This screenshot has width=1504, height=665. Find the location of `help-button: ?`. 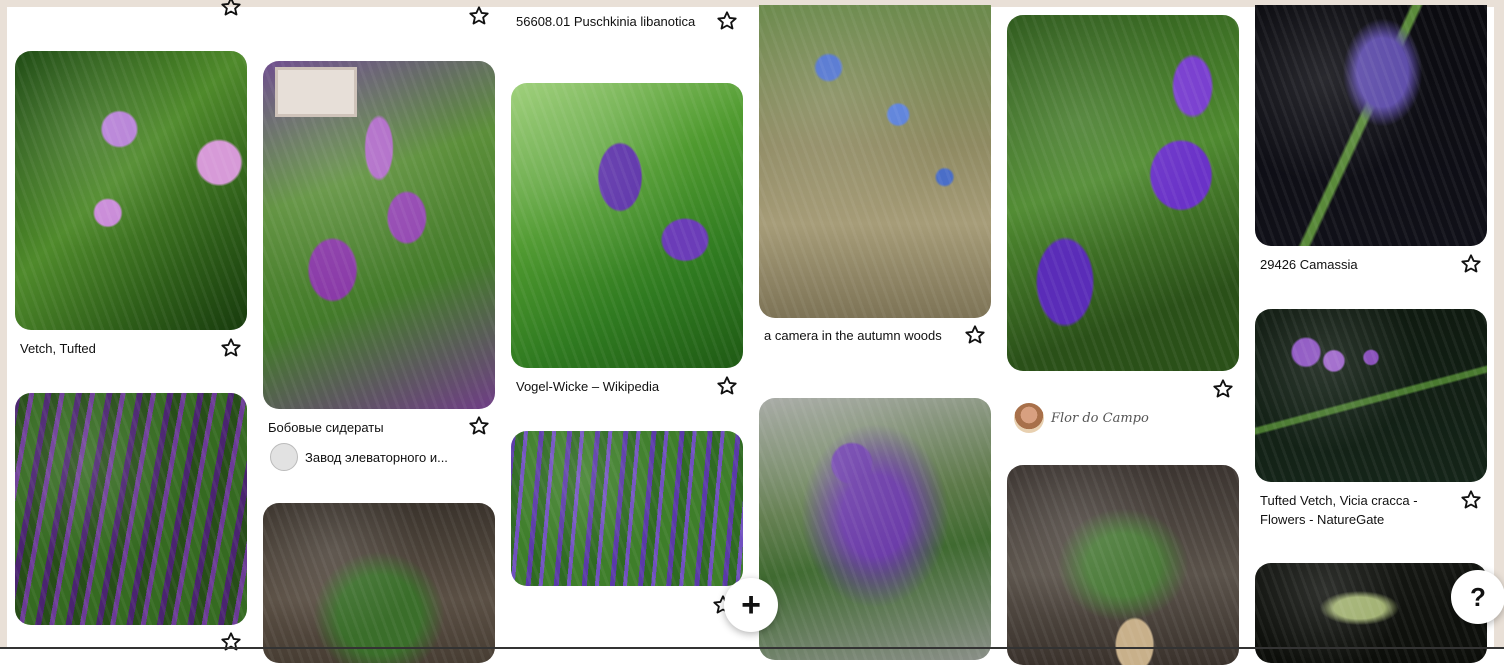

help-button: ? is located at coordinates (1477, 597).